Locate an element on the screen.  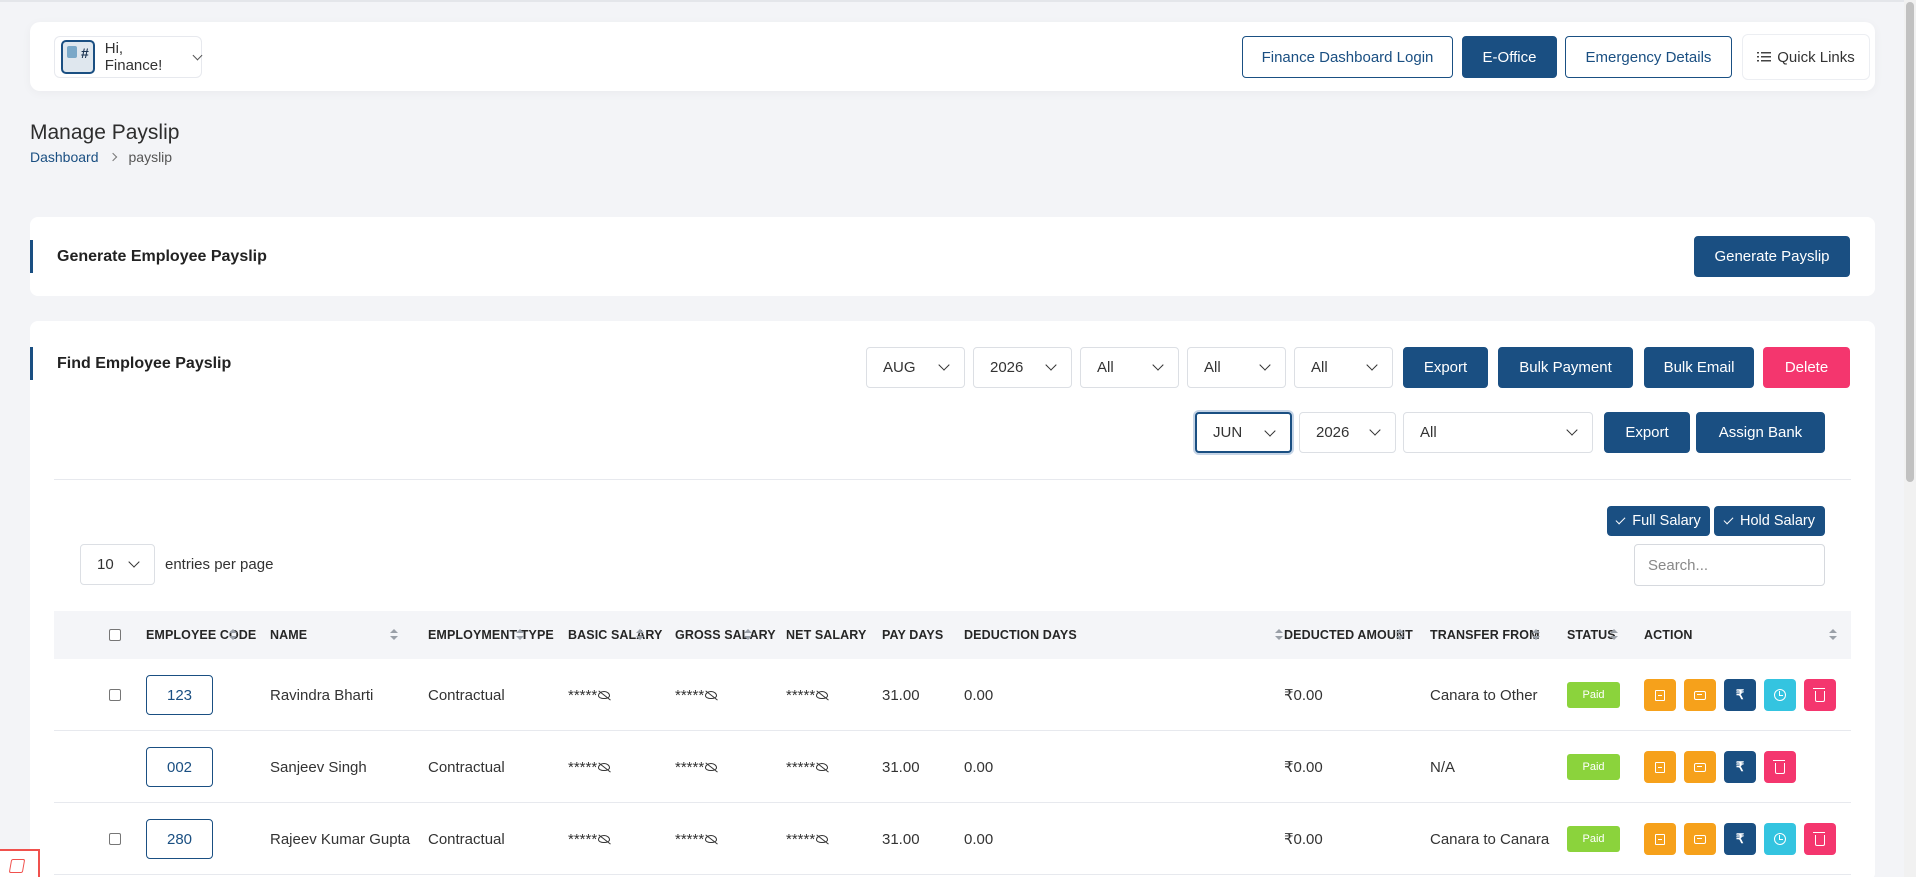
th-transfer-from: TRANSFER FROM is located at coordinates (1485, 635).